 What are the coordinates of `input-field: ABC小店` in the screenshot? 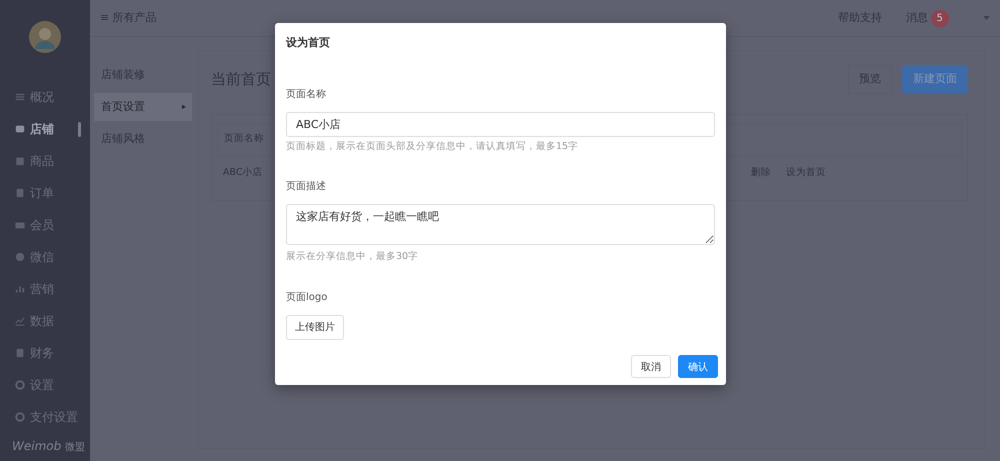 It's located at (500, 124).